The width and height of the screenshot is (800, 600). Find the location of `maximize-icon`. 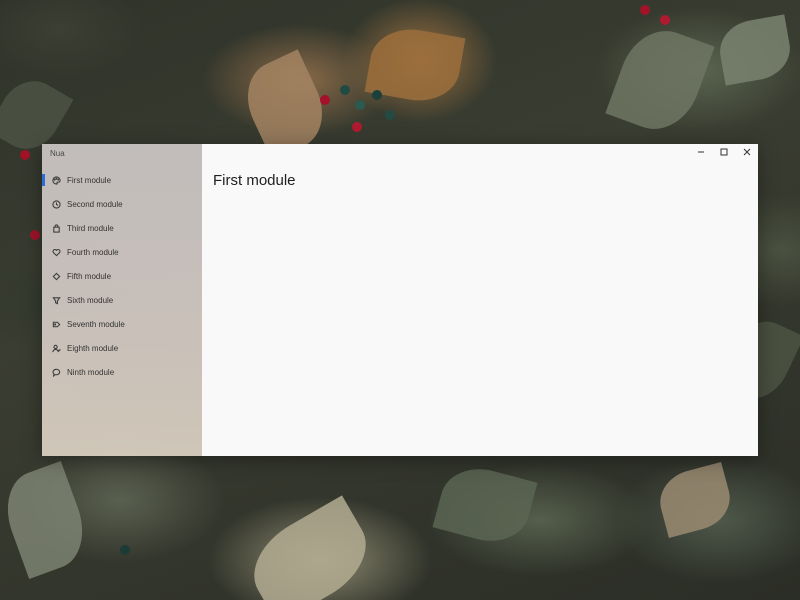

maximize-icon is located at coordinates (723, 152).